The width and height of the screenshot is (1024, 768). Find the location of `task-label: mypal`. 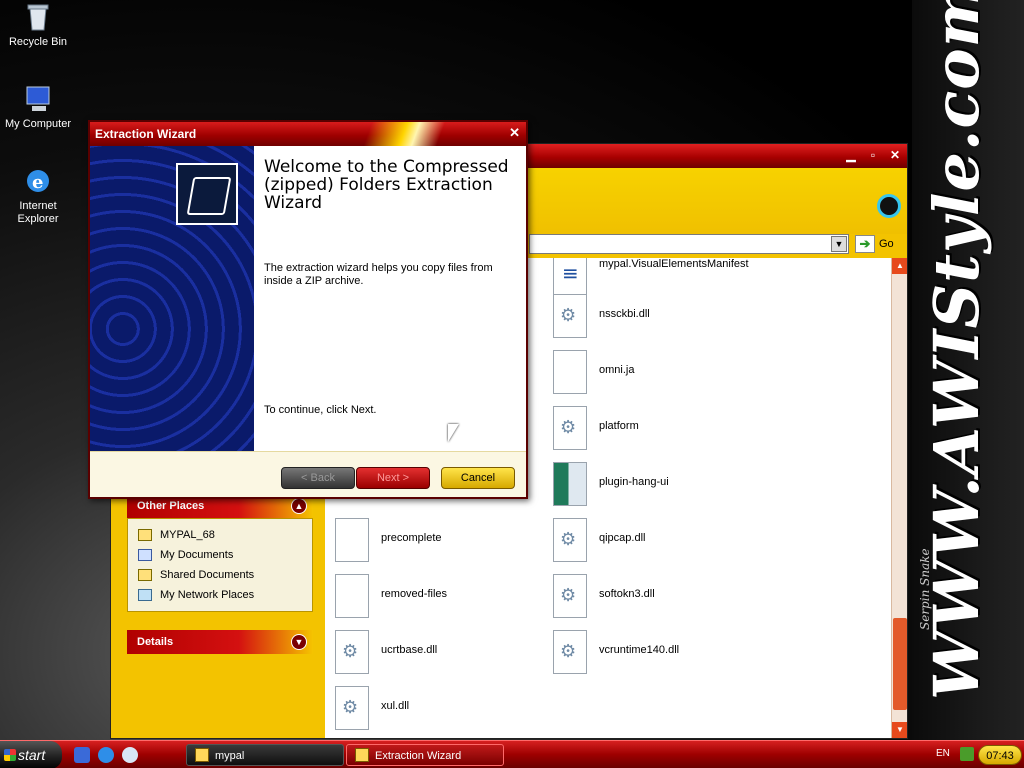

task-label: mypal is located at coordinates (230, 756).